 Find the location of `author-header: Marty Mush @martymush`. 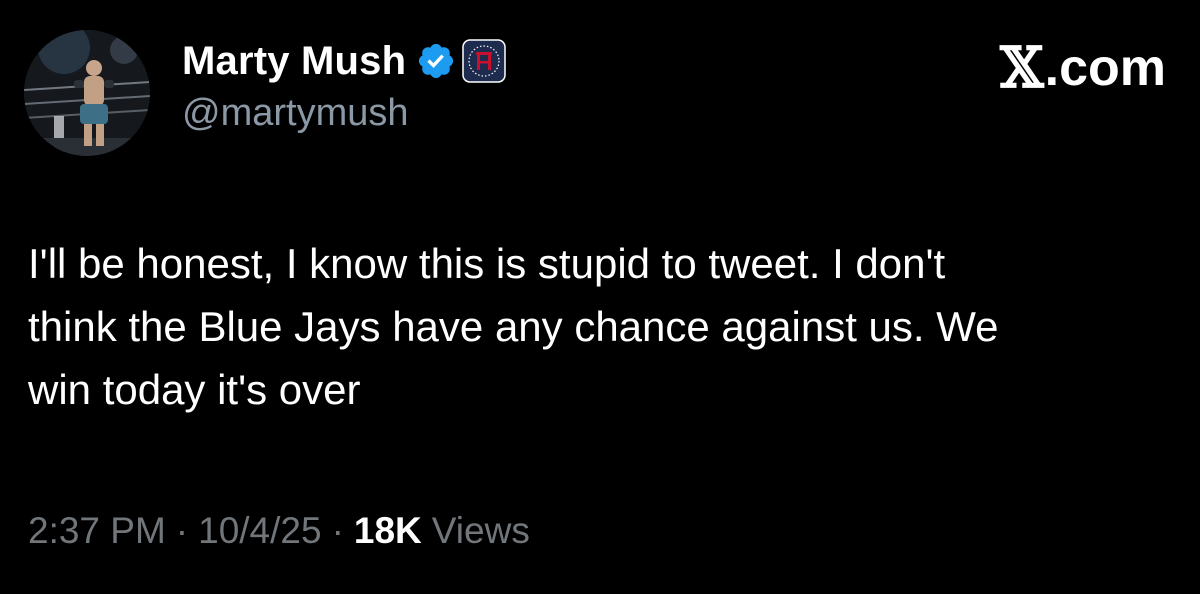

author-header: Marty Mush @martymush is located at coordinates (344, 85).